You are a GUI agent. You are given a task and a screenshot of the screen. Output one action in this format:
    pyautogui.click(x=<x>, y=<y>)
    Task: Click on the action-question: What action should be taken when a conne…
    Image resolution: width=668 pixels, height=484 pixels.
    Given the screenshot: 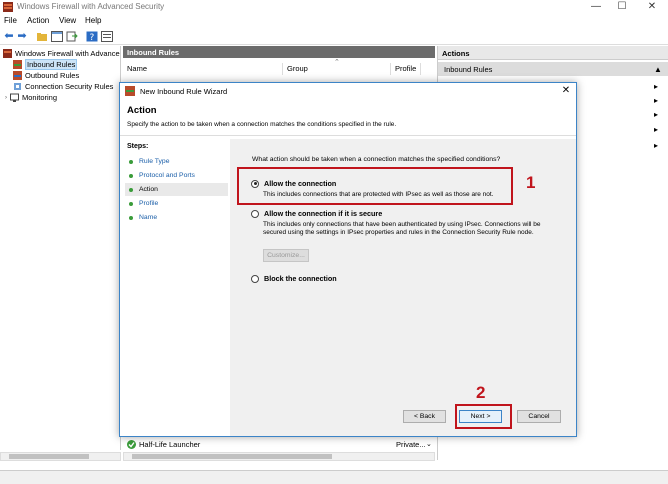 What is the action you would take?
    pyautogui.click(x=376, y=159)
    